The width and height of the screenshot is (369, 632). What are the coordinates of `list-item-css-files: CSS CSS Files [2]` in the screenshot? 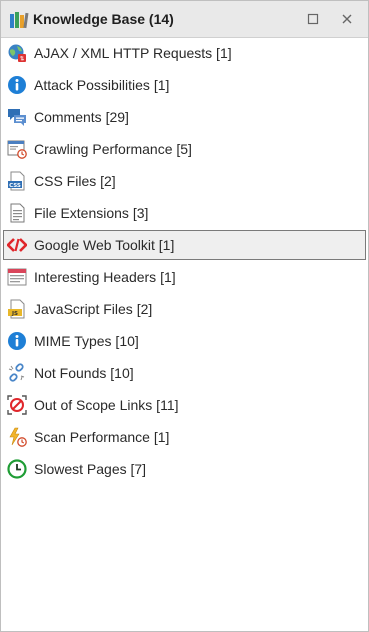 It's located at (184, 181).